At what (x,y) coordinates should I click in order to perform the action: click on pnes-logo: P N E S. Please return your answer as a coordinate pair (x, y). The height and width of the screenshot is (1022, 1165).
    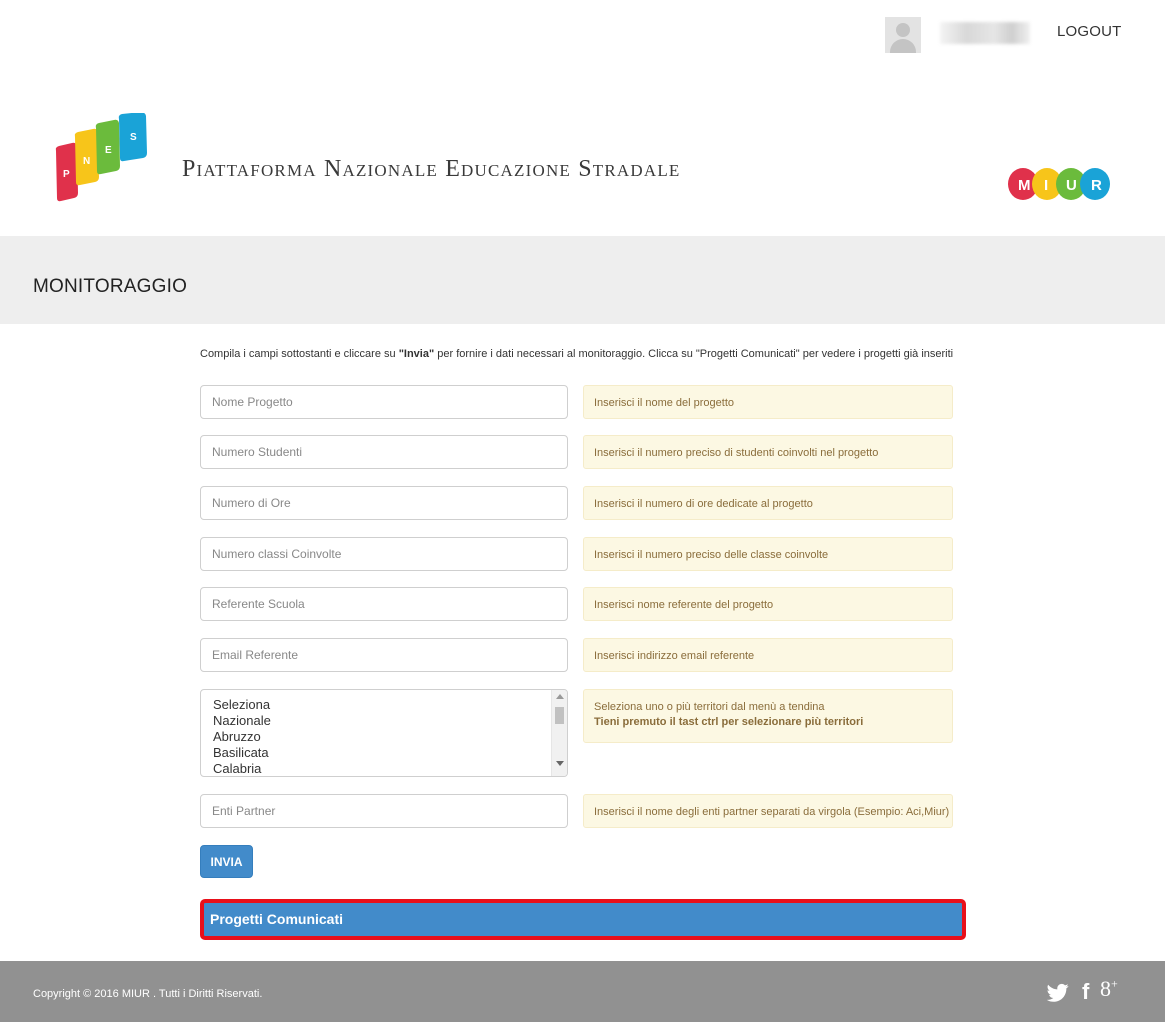
    Looking at the image, I should click on (105, 158).